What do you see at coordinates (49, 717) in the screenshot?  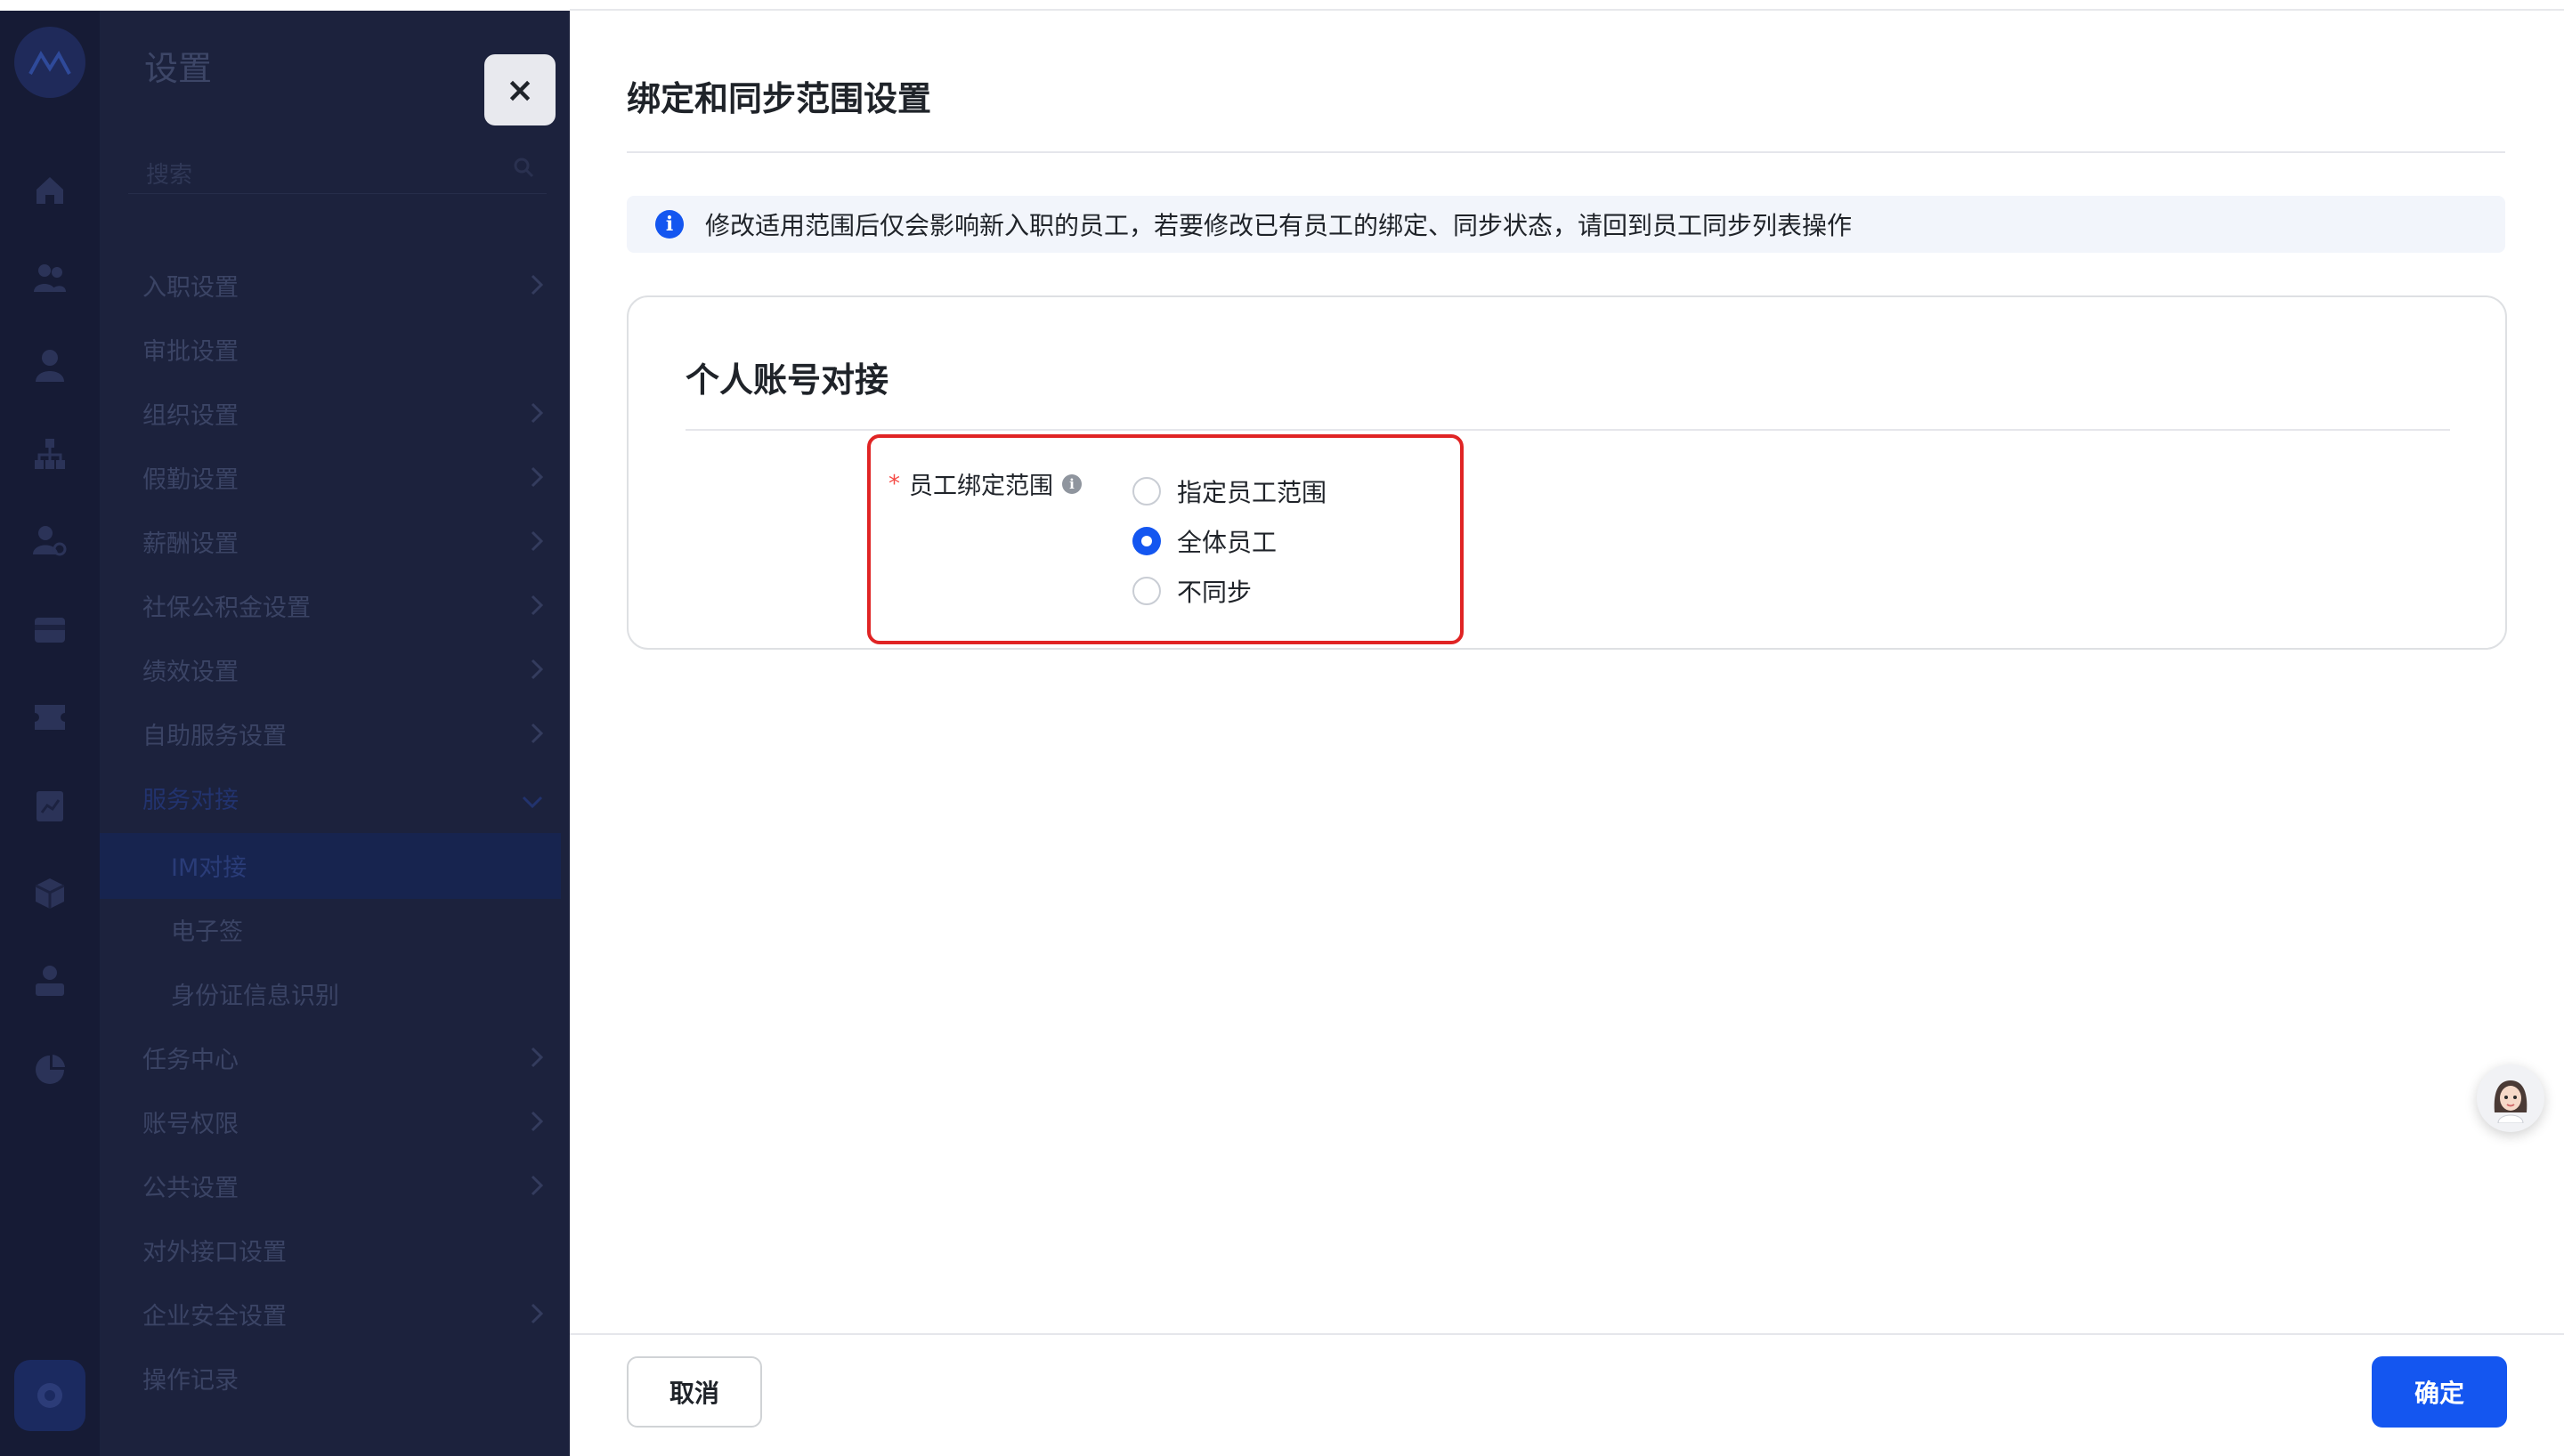 I see `ticket-icon` at bounding box center [49, 717].